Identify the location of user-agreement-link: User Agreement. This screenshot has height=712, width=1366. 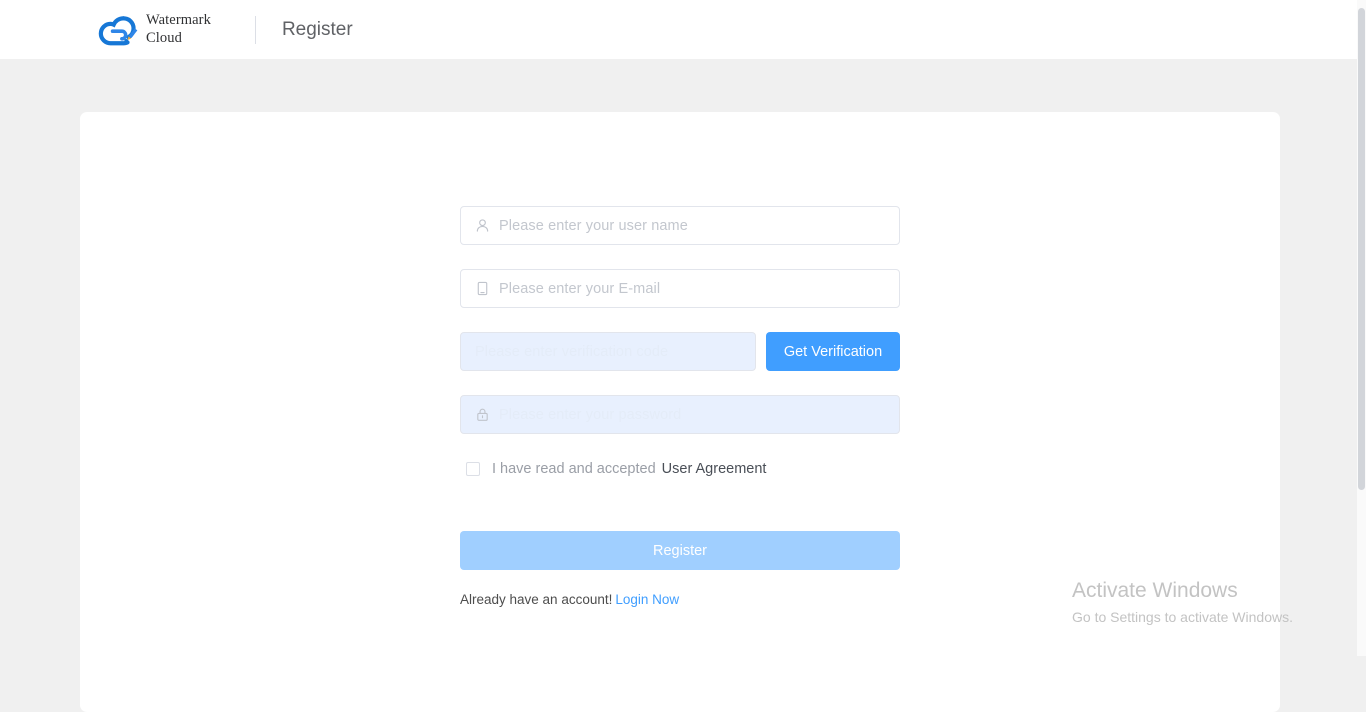
(714, 469).